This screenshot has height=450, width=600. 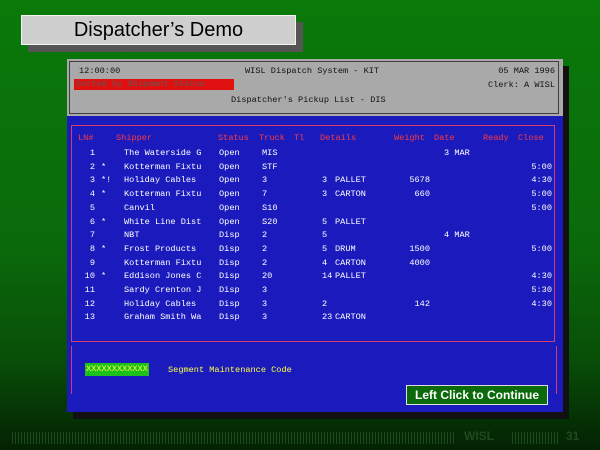 What do you see at coordinates (541, 290) in the screenshot?
I see `cell-close: 5:30` at bounding box center [541, 290].